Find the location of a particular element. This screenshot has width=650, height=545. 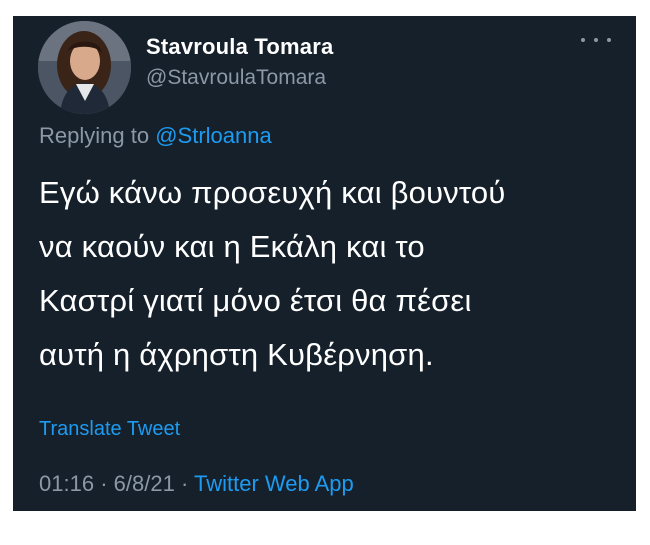

user-handle: @StavroulaTomara is located at coordinates (236, 78).